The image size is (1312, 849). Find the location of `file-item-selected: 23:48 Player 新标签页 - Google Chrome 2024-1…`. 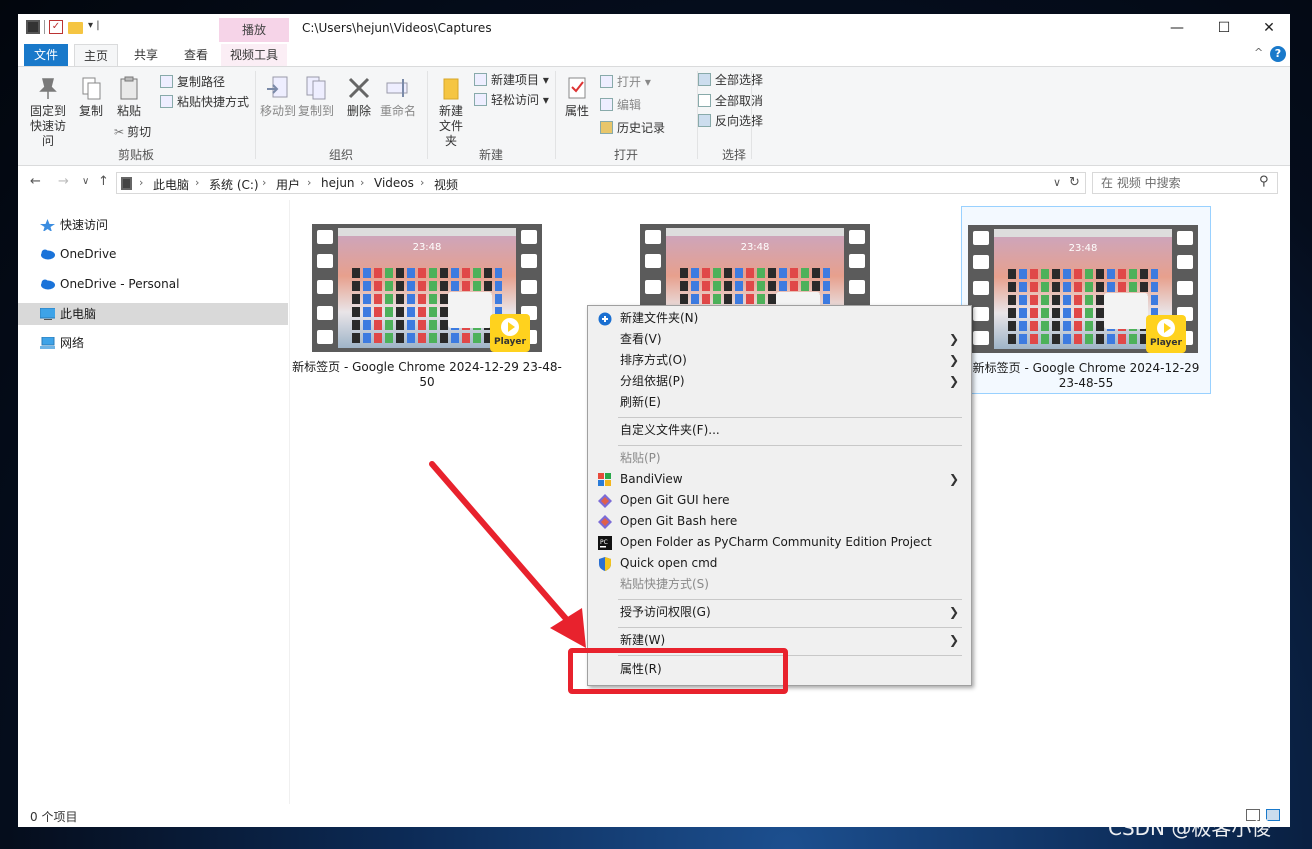

file-item-selected: 23:48 Player 新标签页 - Google Chrome 2024-1… is located at coordinates (1086, 300).